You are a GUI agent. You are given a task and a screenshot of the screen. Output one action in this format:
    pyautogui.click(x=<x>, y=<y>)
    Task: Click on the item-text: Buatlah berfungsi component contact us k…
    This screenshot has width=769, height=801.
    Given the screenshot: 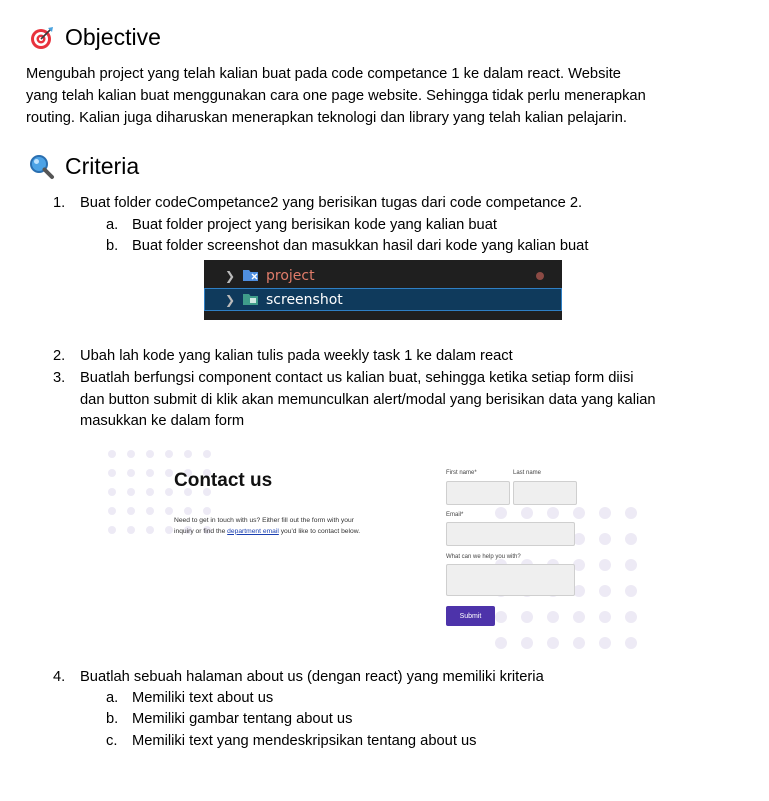 What is the action you would take?
    pyautogui.click(x=400, y=400)
    